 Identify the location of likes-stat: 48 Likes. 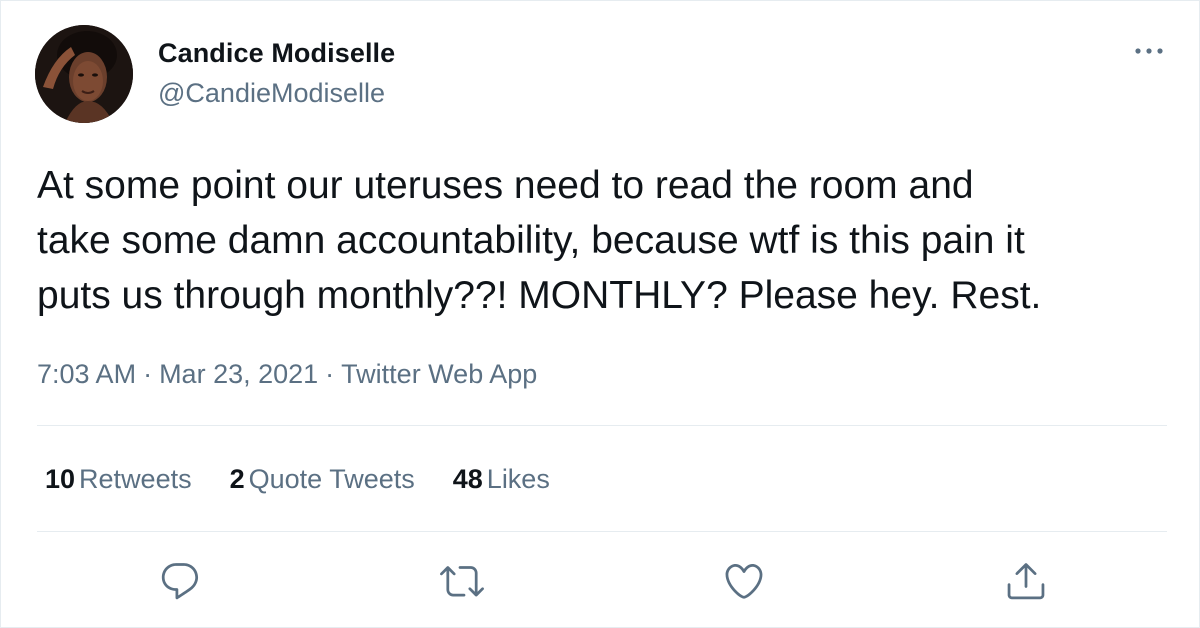
(501, 479).